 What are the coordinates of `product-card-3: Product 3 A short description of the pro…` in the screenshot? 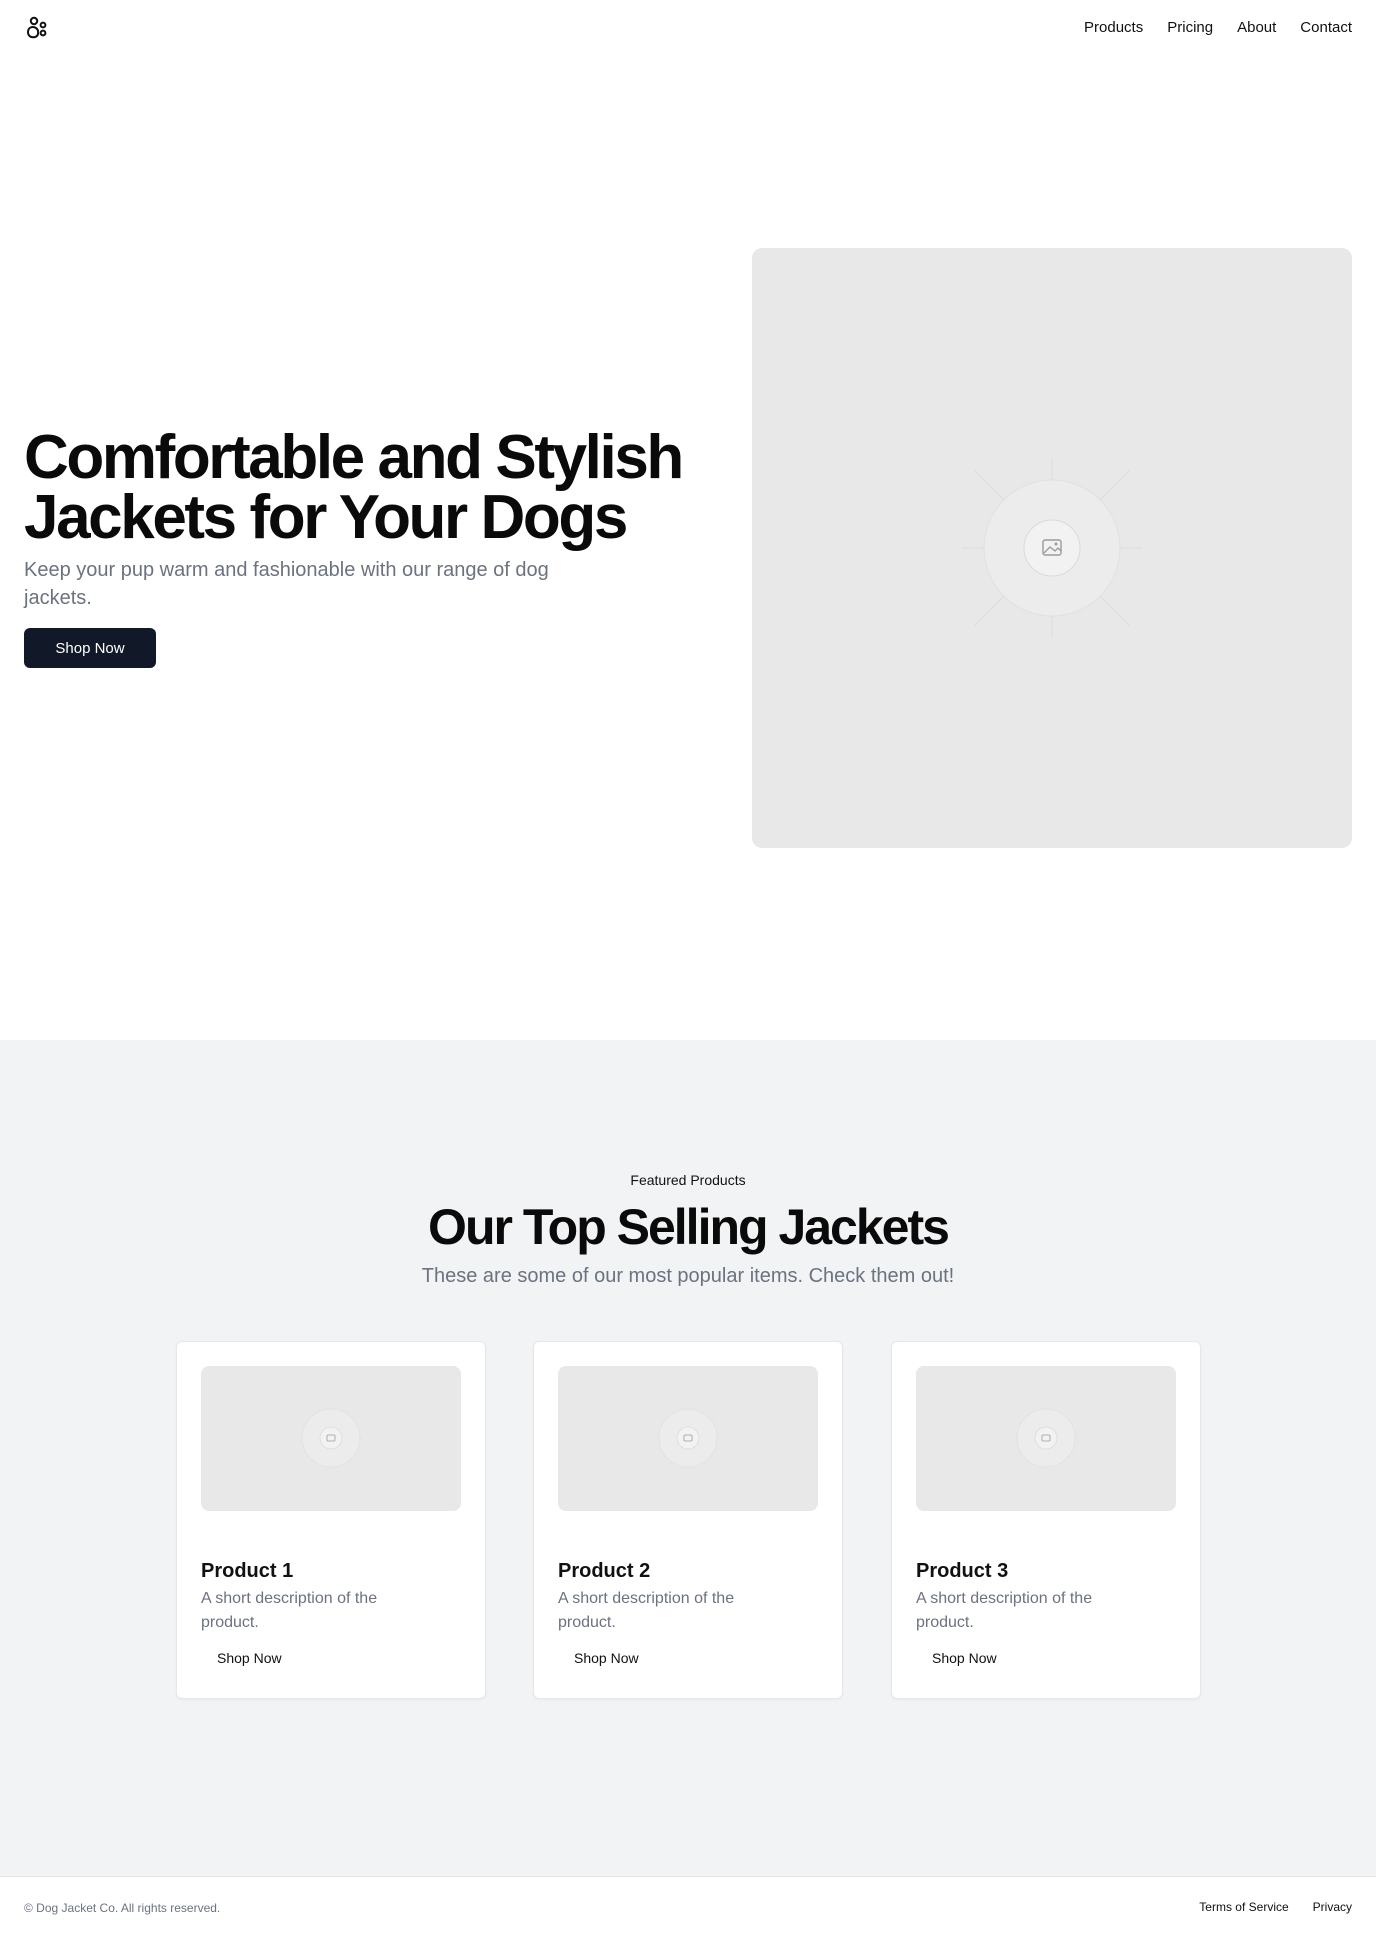 It's located at (1046, 1520).